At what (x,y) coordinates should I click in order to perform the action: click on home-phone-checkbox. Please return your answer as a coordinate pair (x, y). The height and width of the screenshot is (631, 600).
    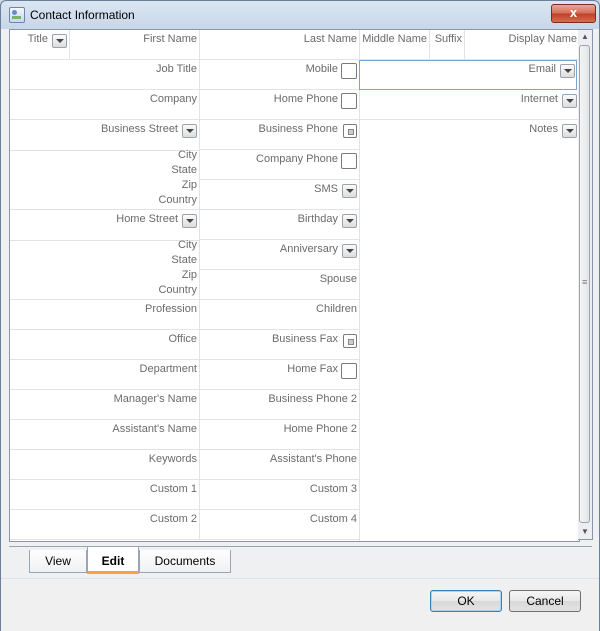
    Looking at the image, I should click on (349, 101).